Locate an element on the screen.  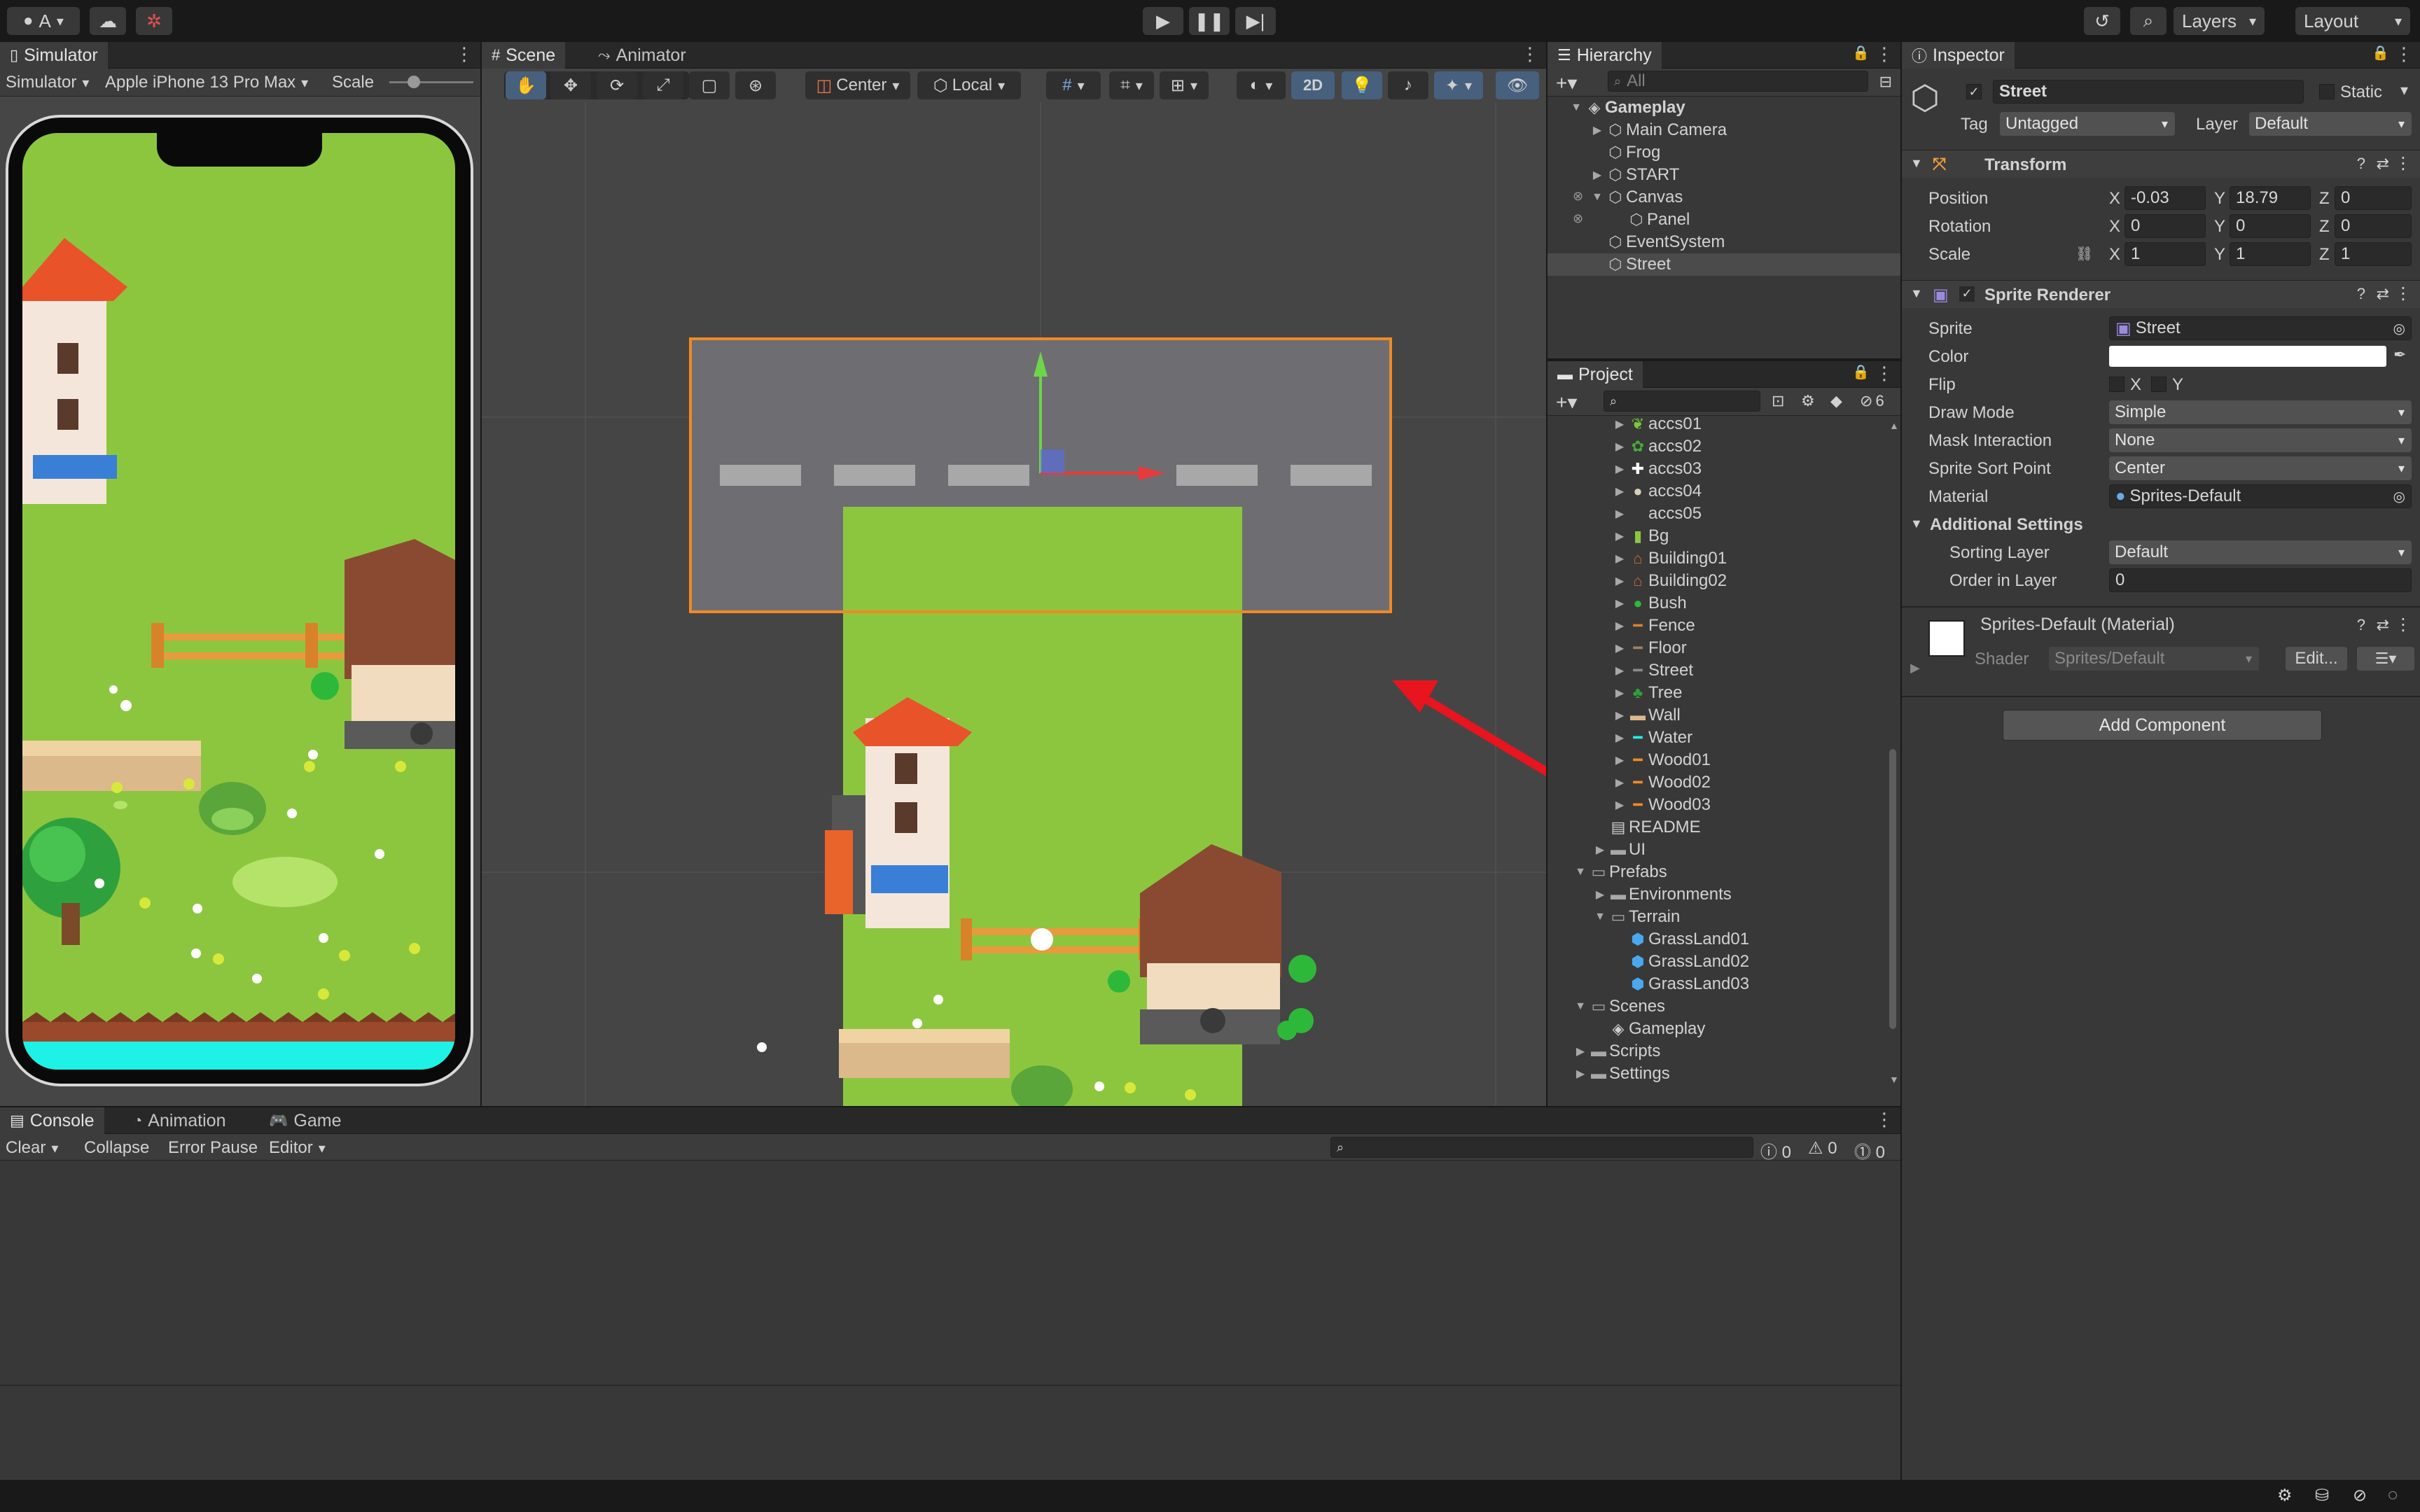
project-item: ▶ ━ Wood02 is located at coordinates (1716, 782).